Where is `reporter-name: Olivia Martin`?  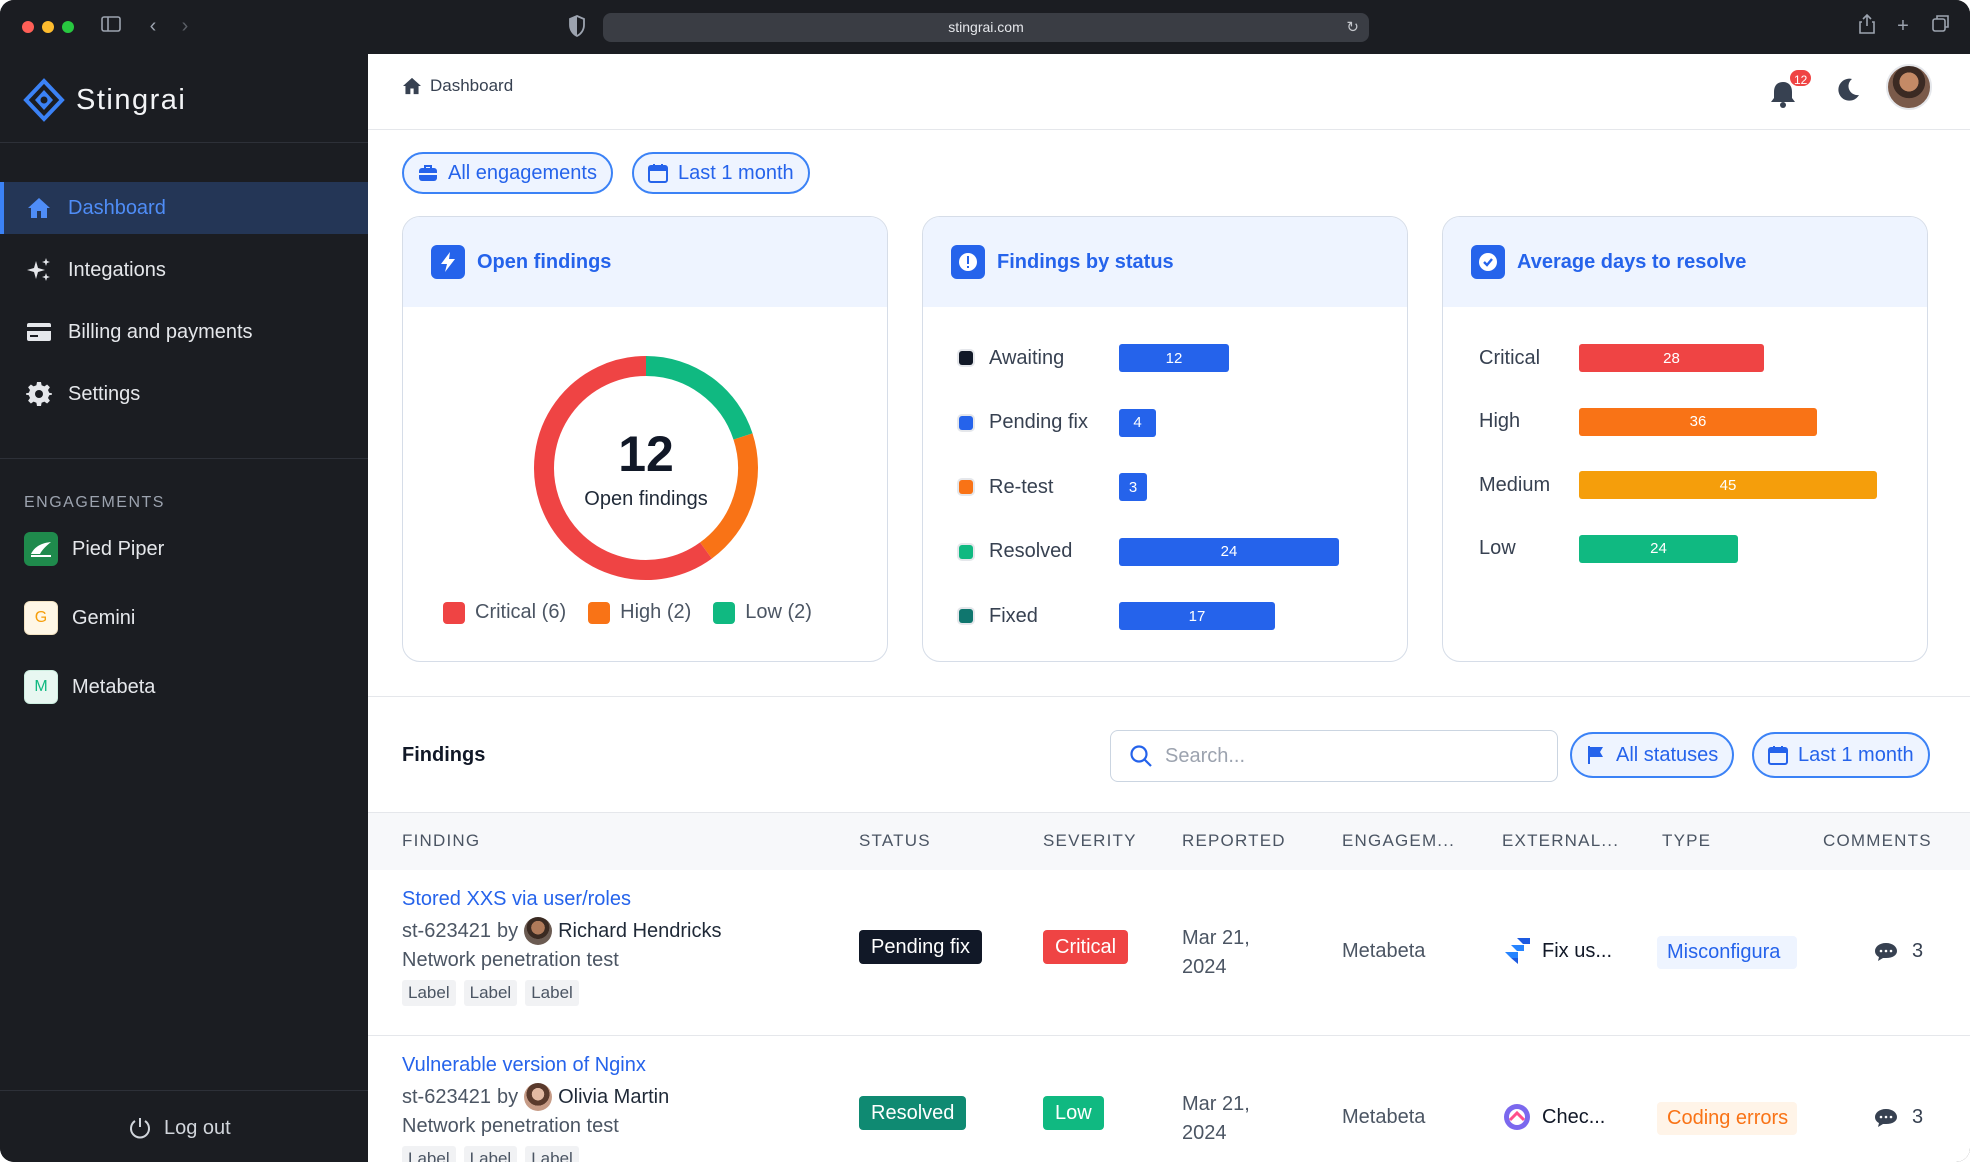
reporter-name: Olivia Martin is located at coordinates (613, 1097).